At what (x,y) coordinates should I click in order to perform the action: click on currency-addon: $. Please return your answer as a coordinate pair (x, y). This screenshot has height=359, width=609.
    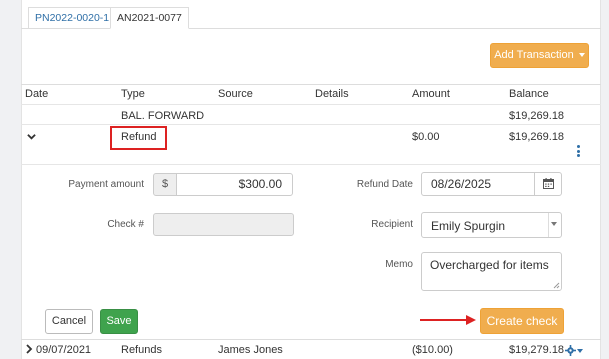
    Looking at the image, I should click on (165, 184).